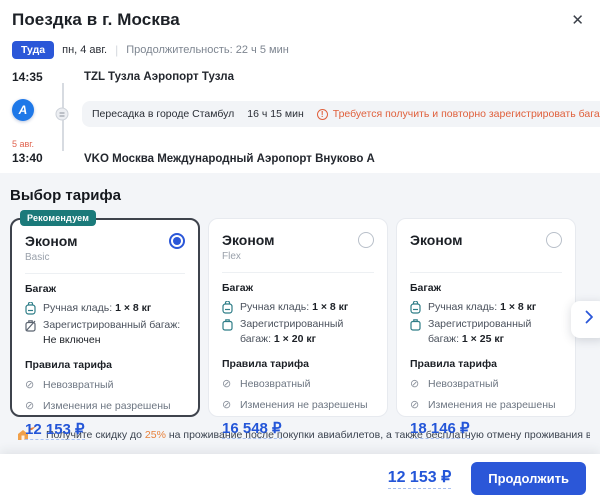  What do you see at coordinates (65, 195) in the screenshot?
I see `tariff-section-title: Выбор тарифа` at bounding box center [65, 195].